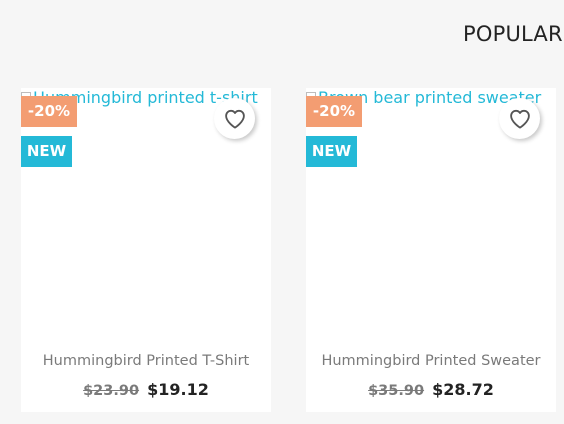 Image resolution: width=564 pixels, height=424 pixels. I want to click on regular-price: $35.90, so click(396, 391).